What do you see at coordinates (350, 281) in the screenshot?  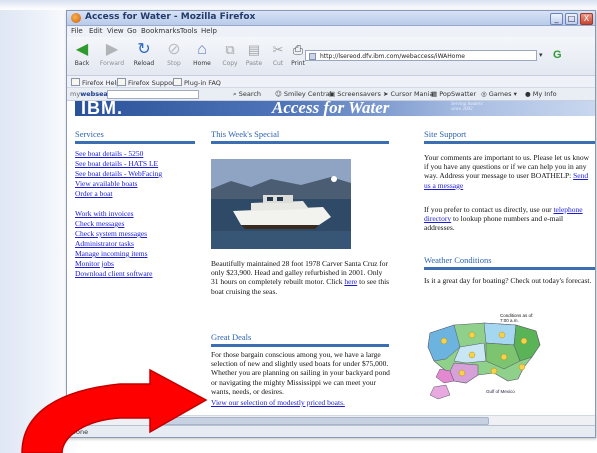 I see `special-here-link: here` at bounding box center [350, 281].